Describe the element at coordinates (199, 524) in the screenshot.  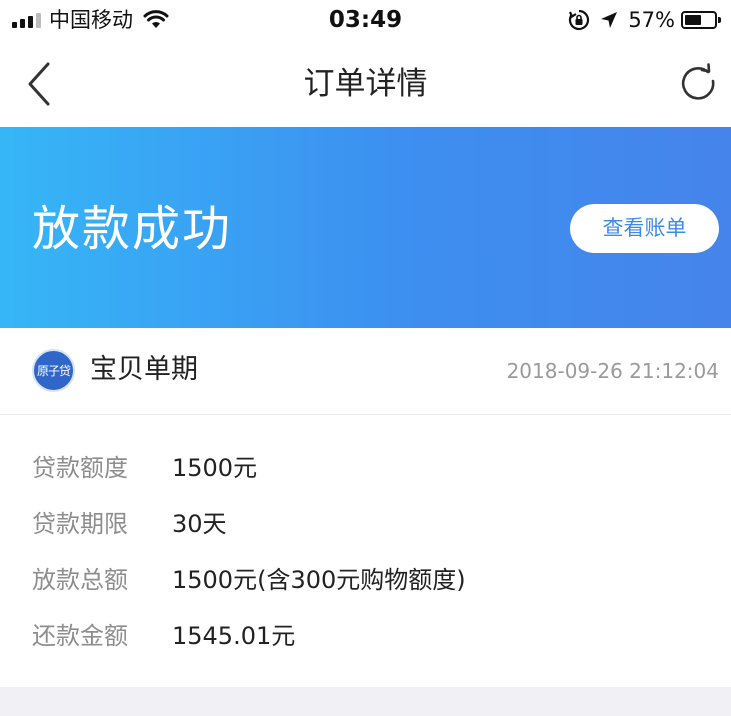
I see `detail-value: 30天` at that location.